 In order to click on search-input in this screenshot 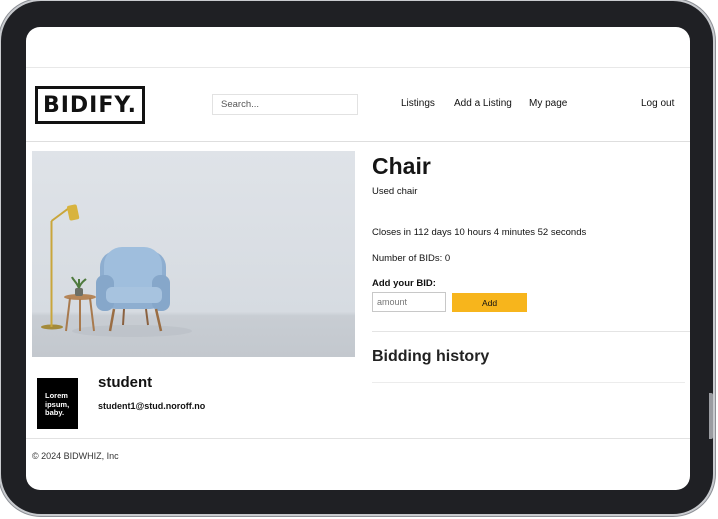, I will do `click(285, 104)`.